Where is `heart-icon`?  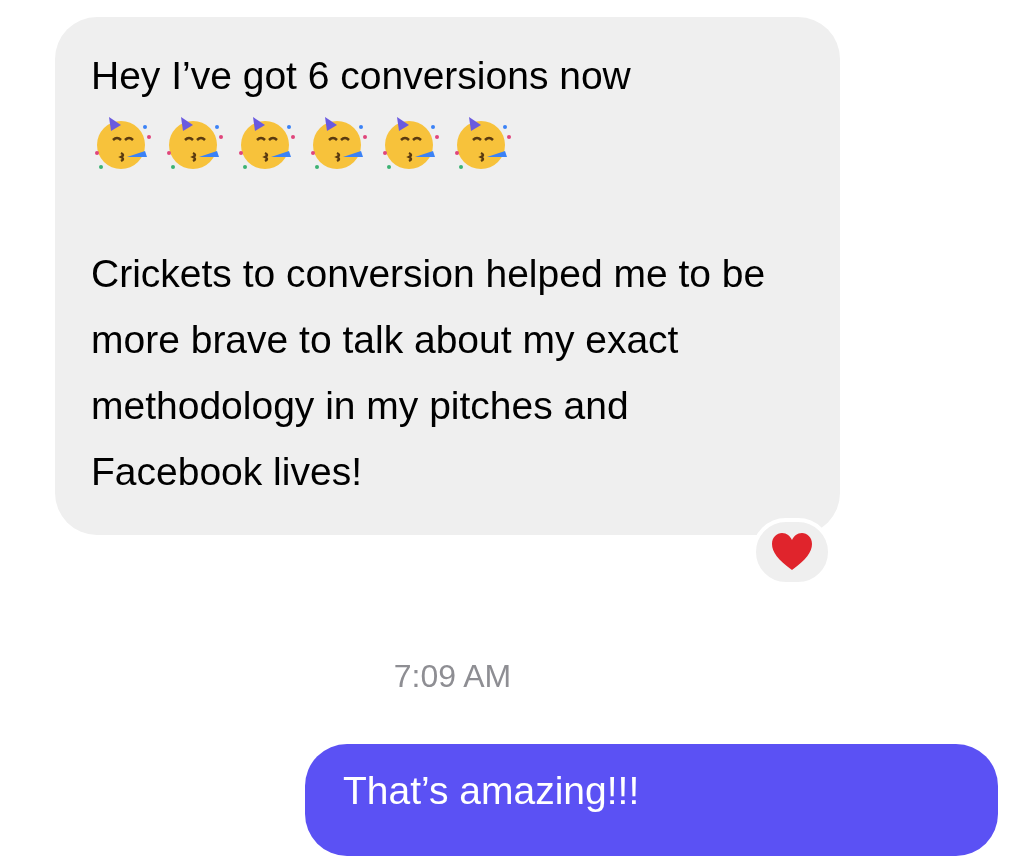 heart-icon is located at coordinates (792, 552).